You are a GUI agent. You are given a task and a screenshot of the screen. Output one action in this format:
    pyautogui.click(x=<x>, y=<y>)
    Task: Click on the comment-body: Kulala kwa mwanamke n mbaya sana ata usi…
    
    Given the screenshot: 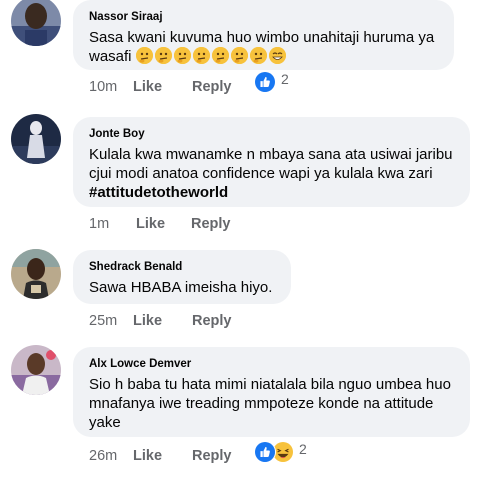 What is the action you would take?
    pyautogui.click(x=271, y=164)
    